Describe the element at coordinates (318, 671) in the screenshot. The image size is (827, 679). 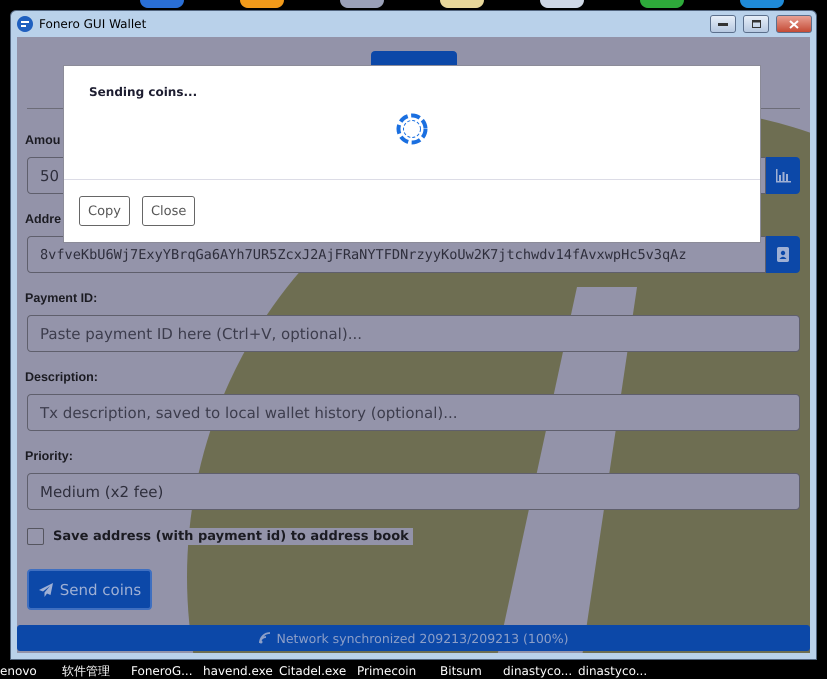
I see `taskbar-label: Citadel.exe` at that location.